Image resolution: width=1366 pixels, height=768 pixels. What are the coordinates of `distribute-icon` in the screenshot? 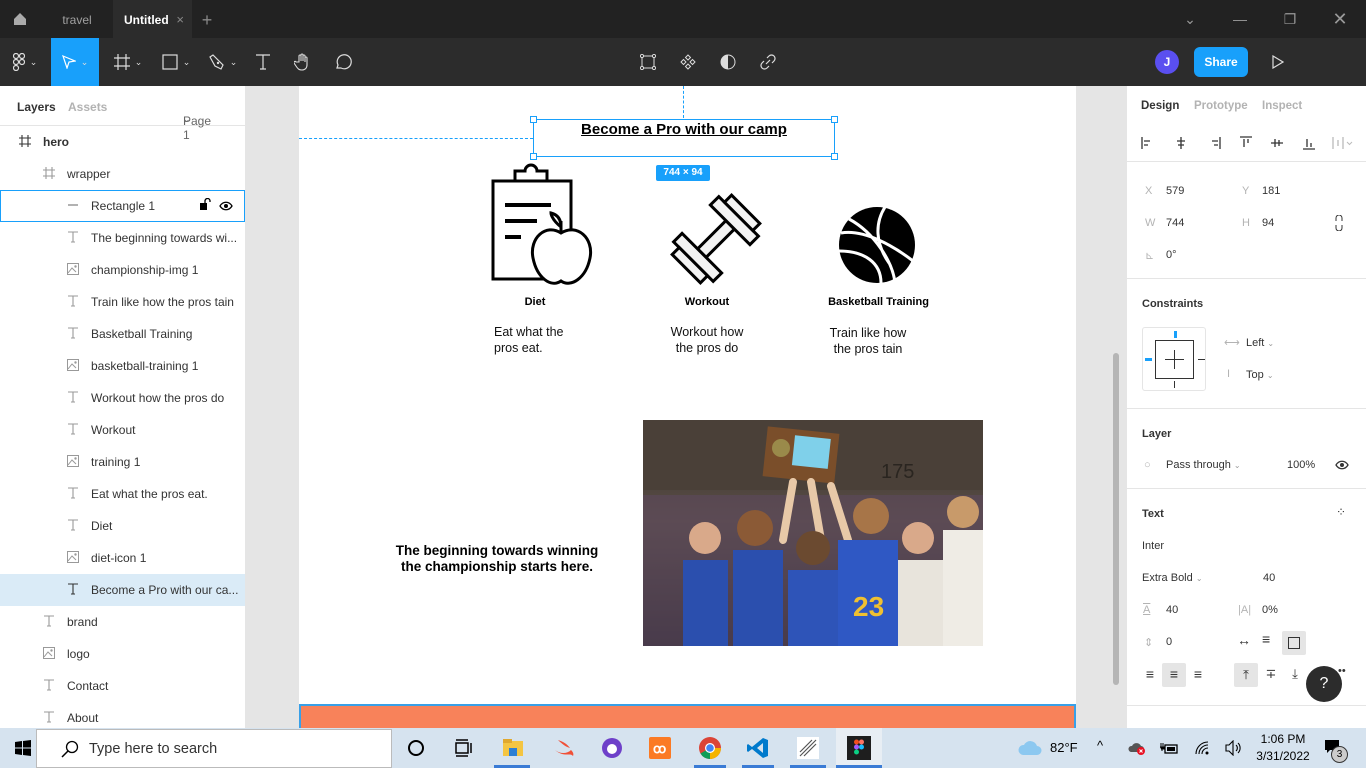 It's located at (1343, 143).